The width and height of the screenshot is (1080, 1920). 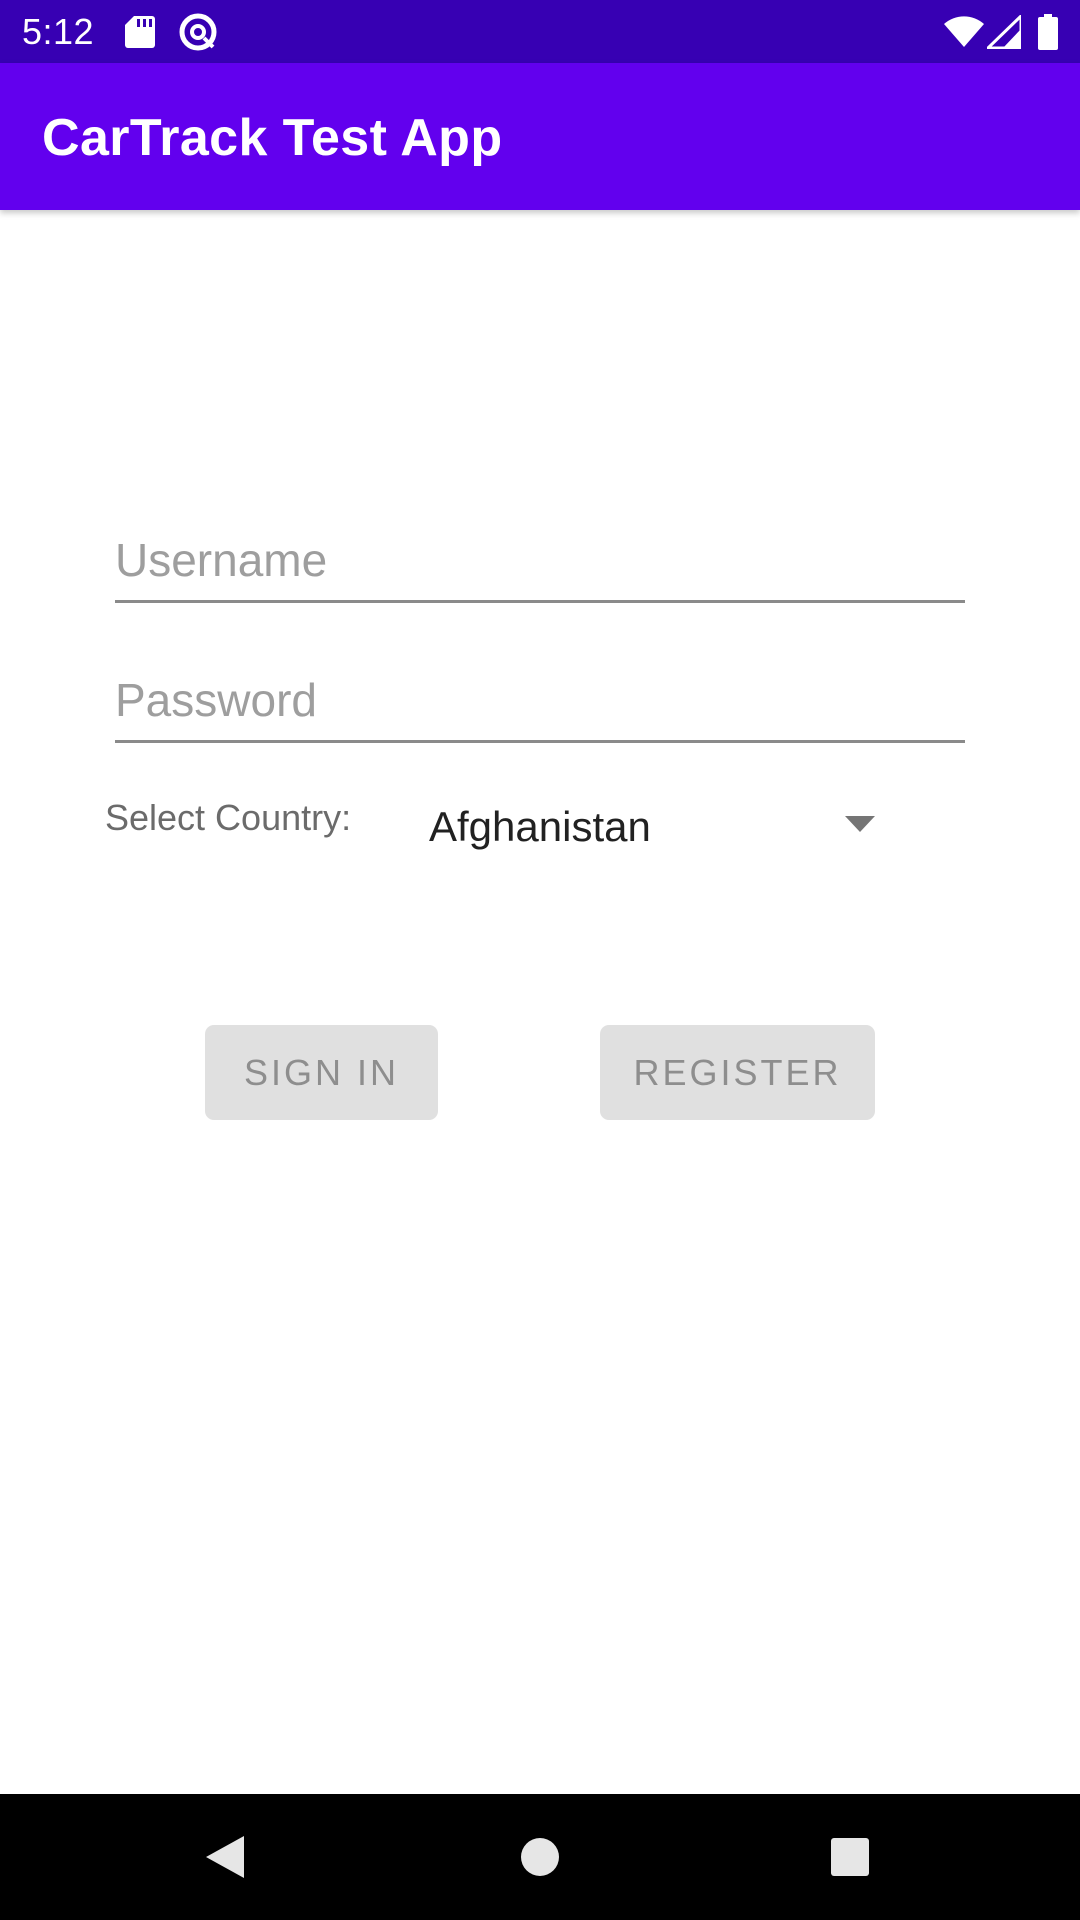 What do you see at coordinates (850, 1857) in the screenshot?
I see `recents-icon` at bounding box center [850, 1857].